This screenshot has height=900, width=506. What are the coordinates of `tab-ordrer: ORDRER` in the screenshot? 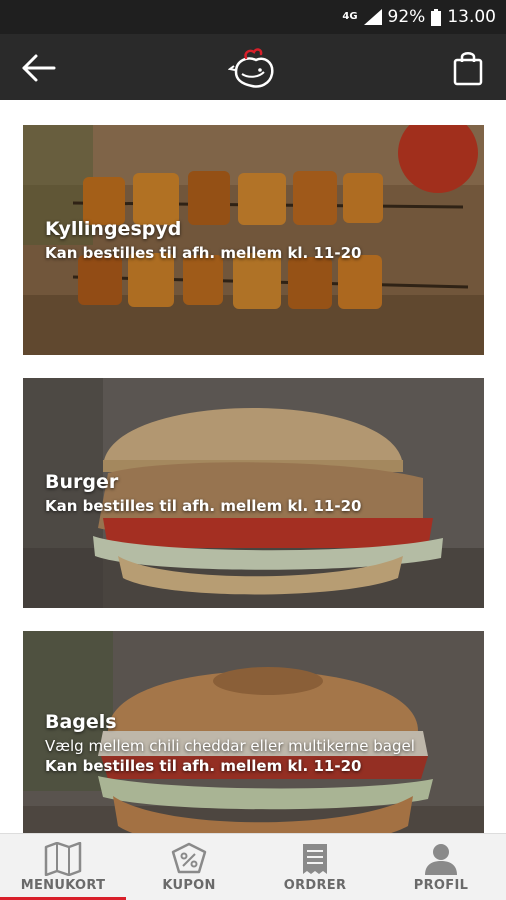 It's located at (315, 867).